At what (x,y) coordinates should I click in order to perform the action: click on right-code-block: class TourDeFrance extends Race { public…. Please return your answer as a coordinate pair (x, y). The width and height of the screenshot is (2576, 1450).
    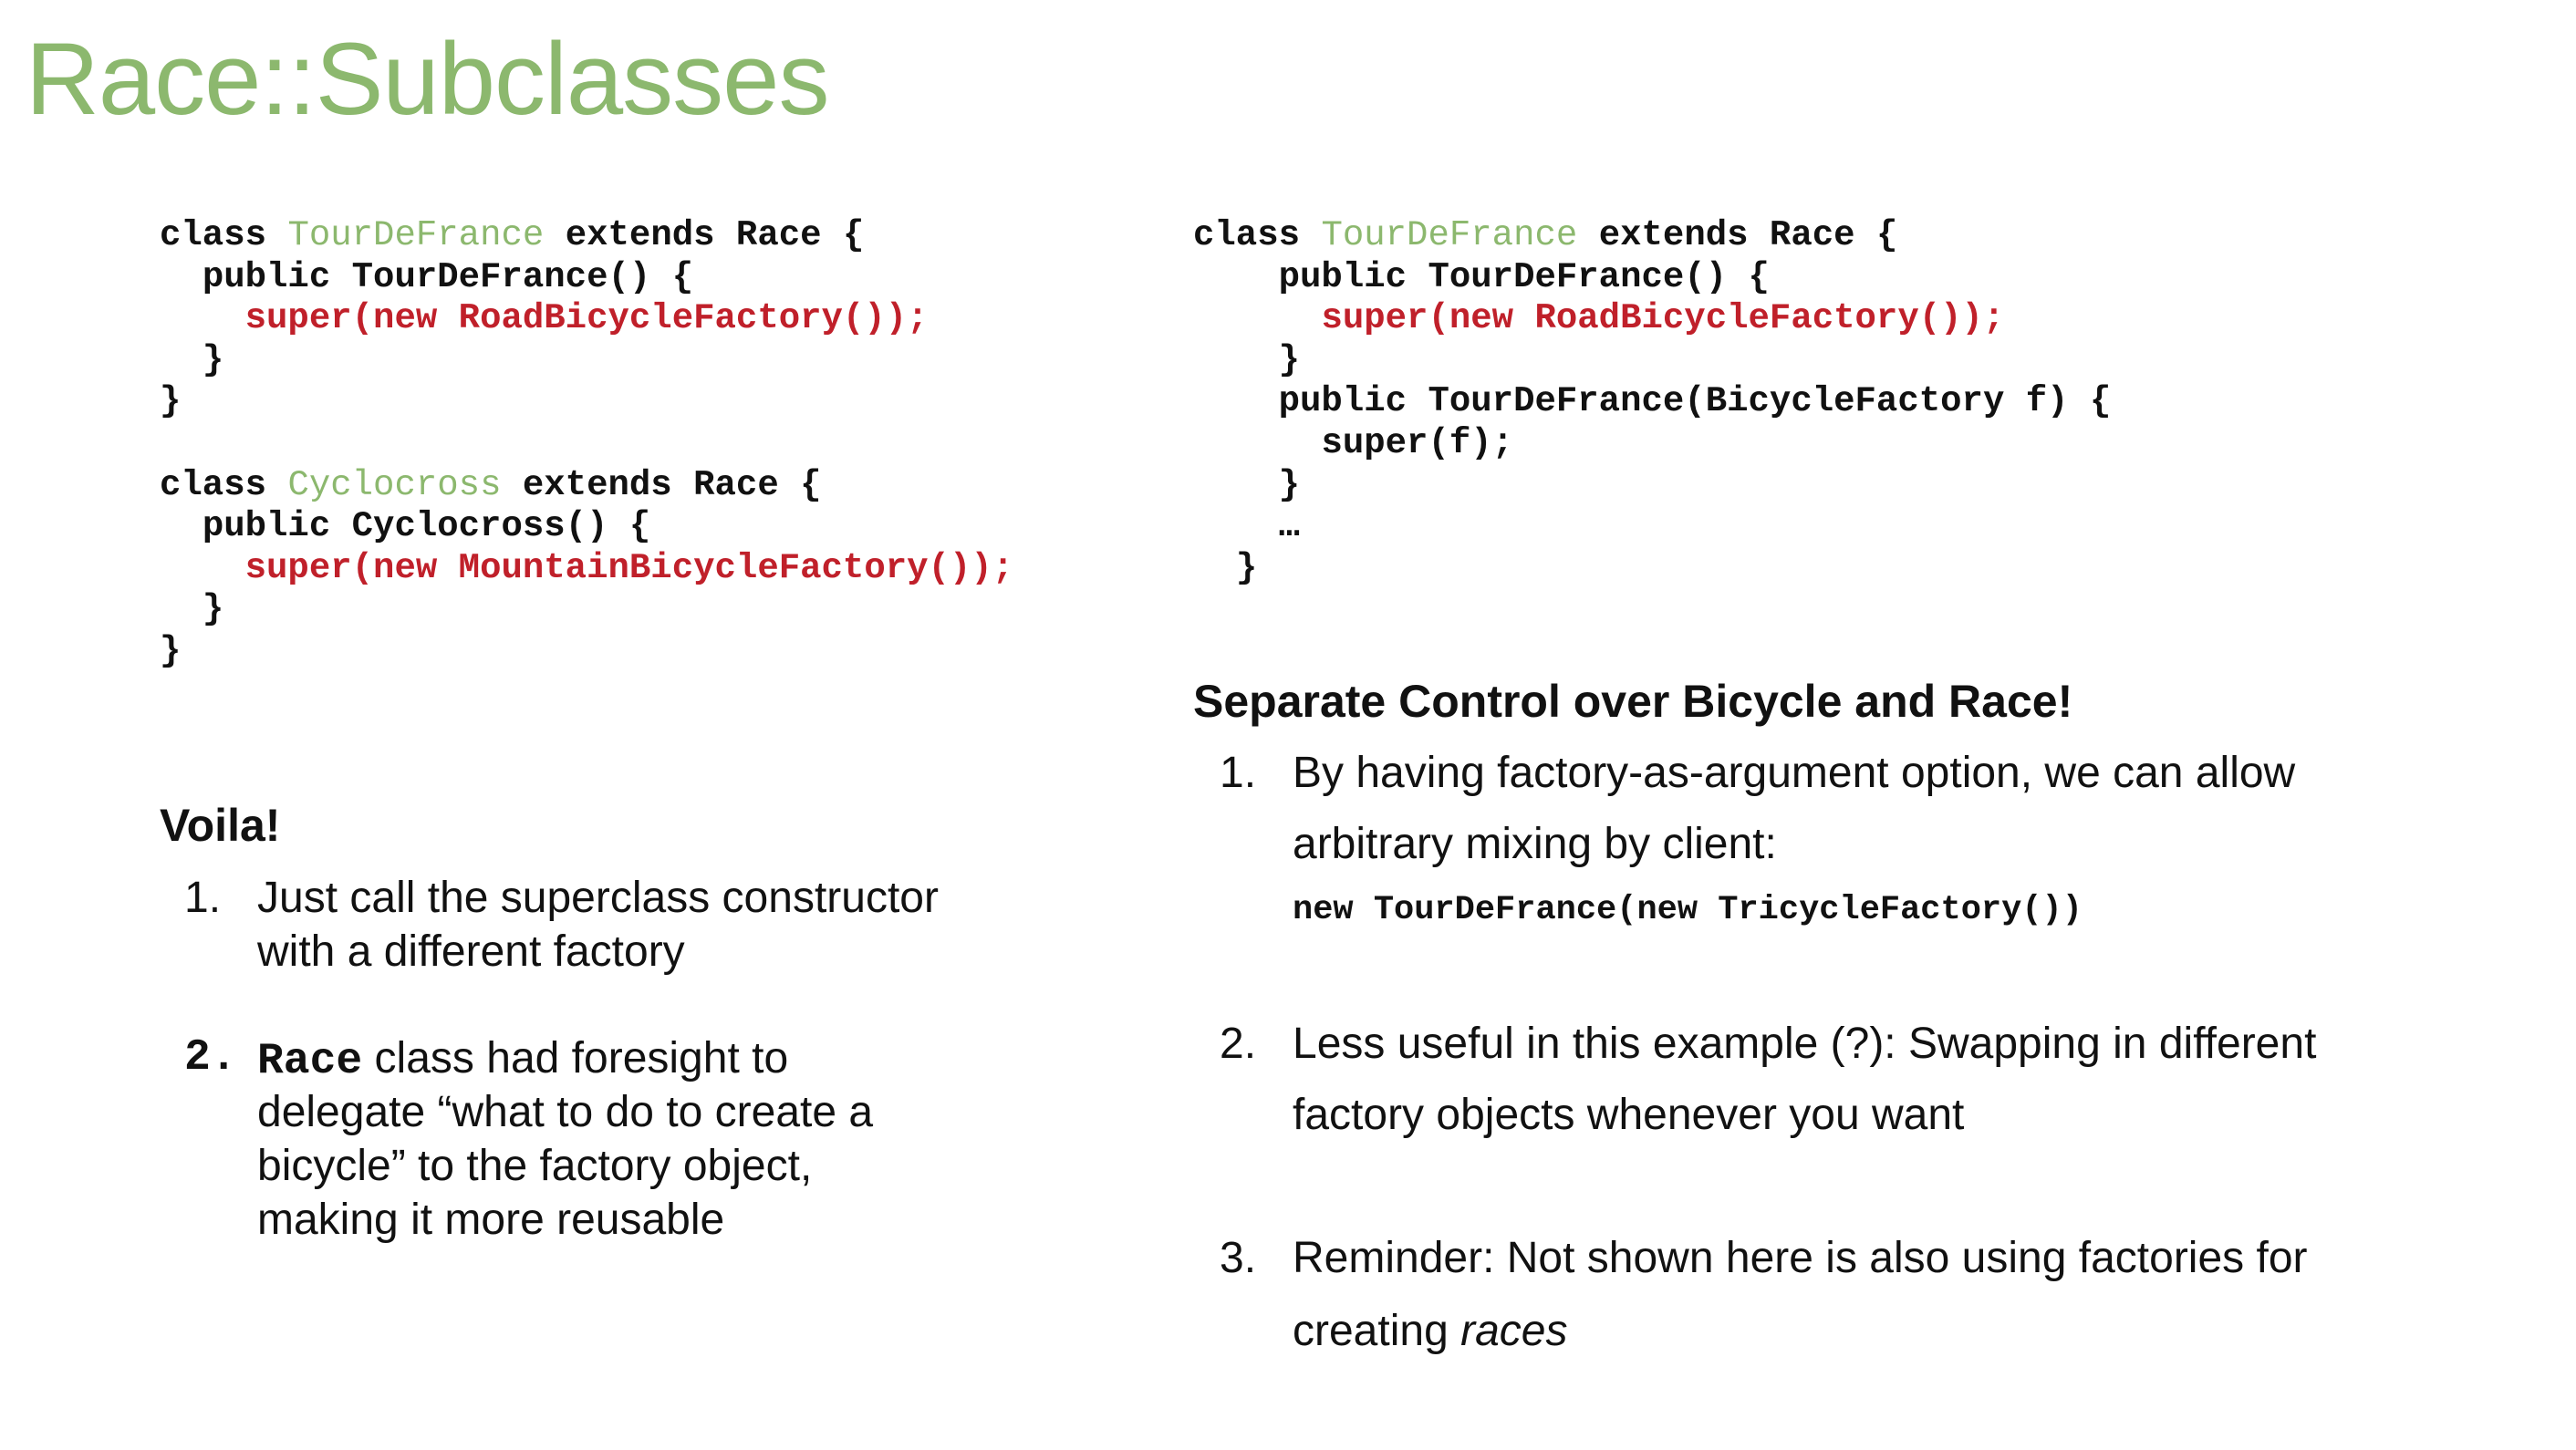
    Looking at the image, I should click on (1652, 402).